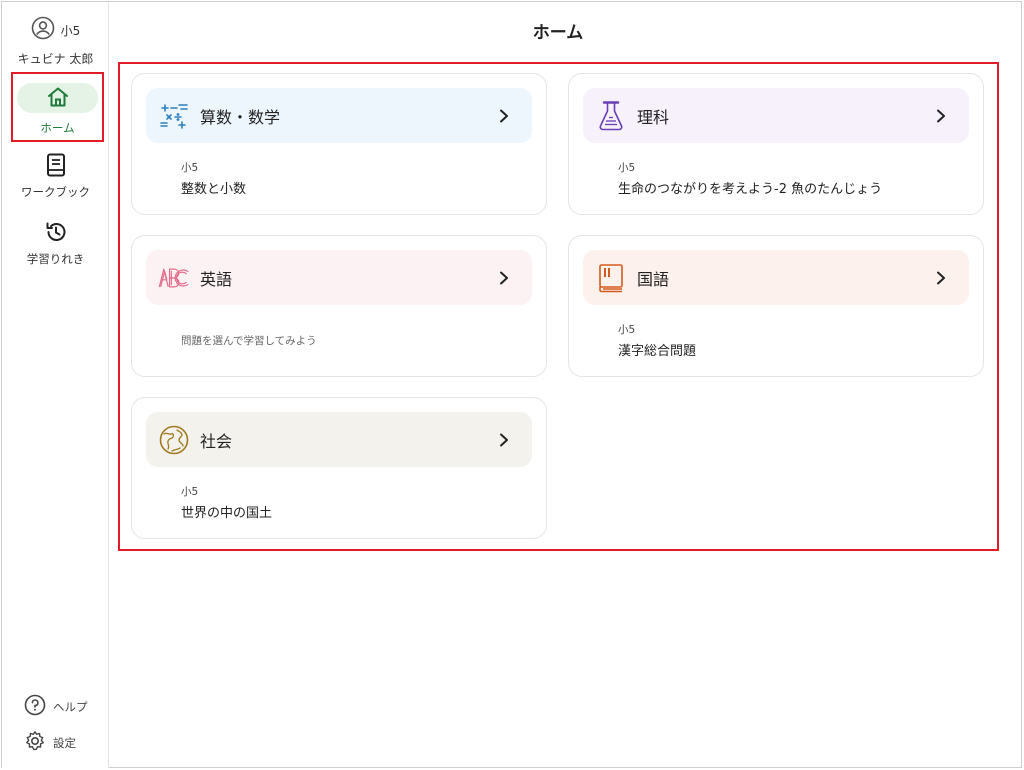 The height and width of the screenshot is (770, 1024). I want to click on math-icon, so click(174, 116).